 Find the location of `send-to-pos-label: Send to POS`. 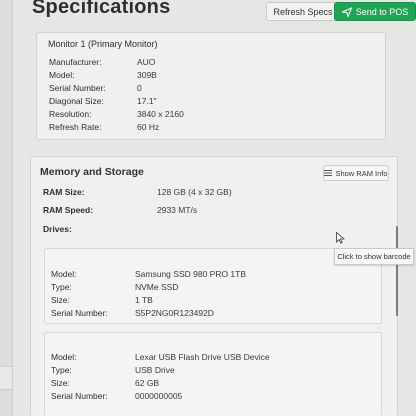

send-to-pos-label: Send to POS is located at coordinates (382, 11).